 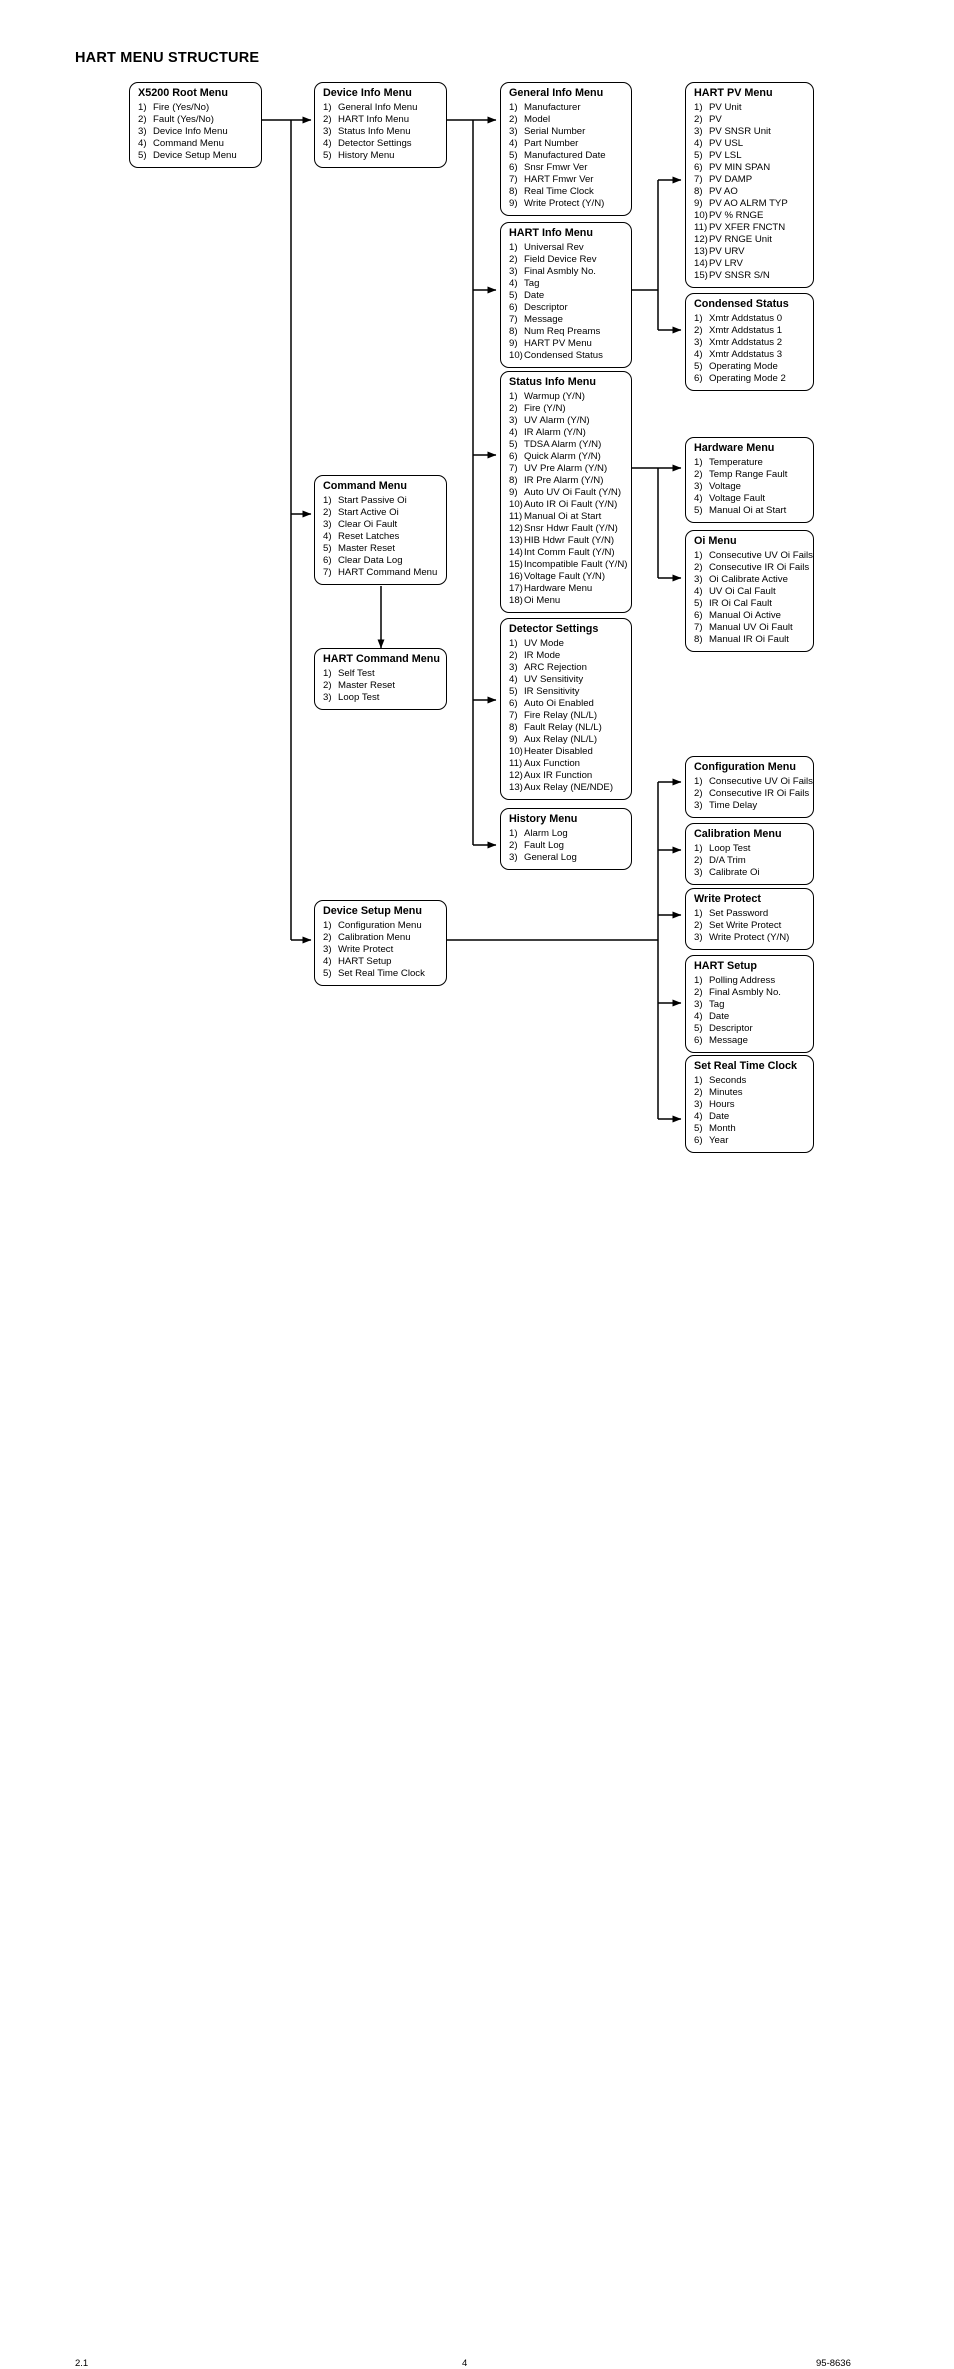 What do you see at coordinates (380, 501) in the screenshot?
I see `list-item: 1) Start Passive Oi` at bounding box center [380, 501].